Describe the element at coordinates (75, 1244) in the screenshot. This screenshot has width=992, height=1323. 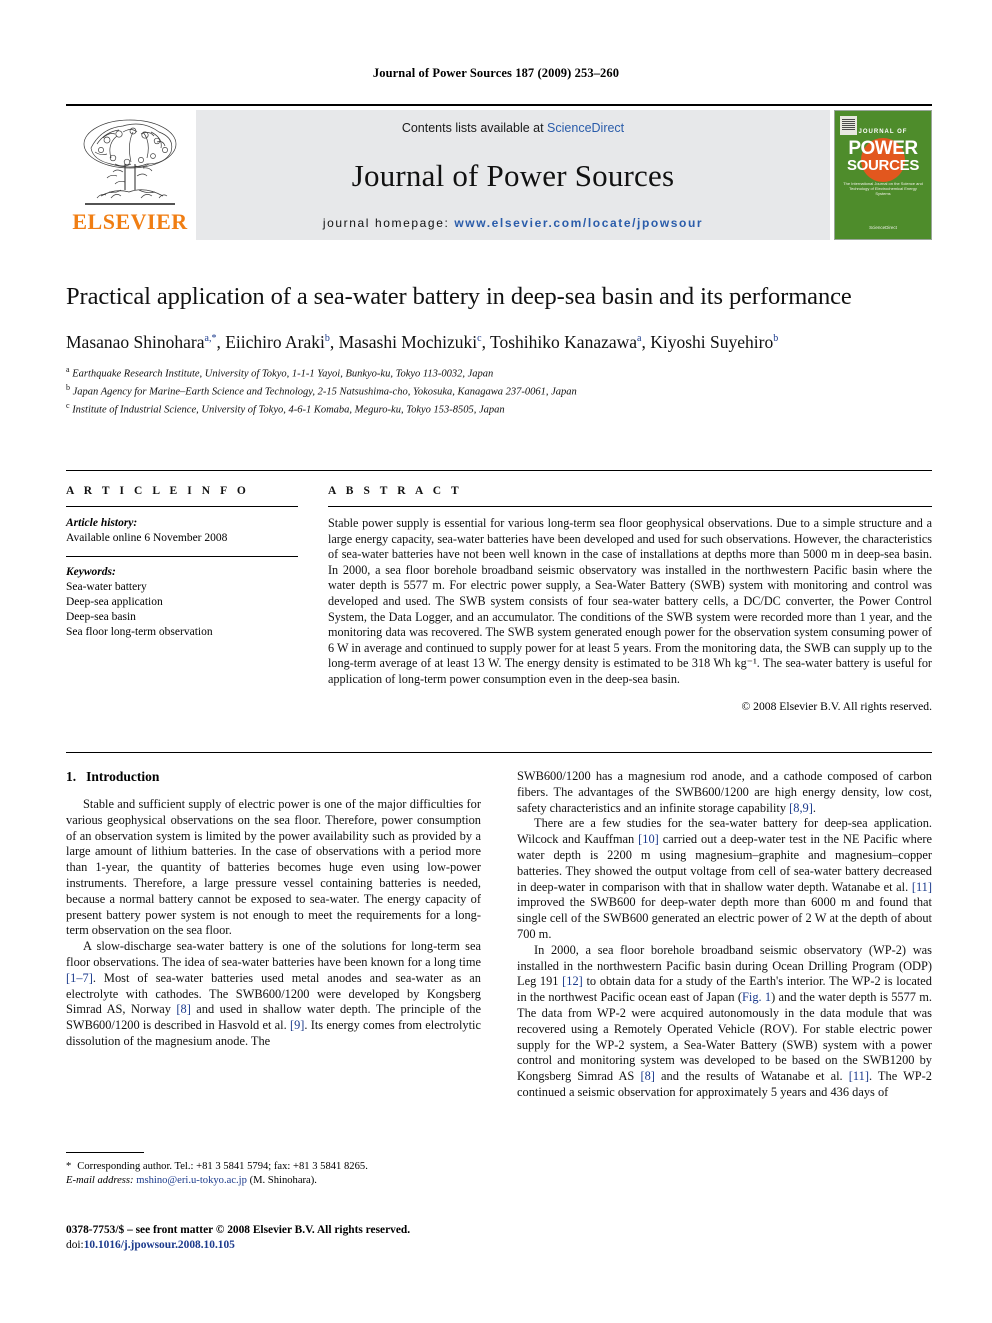
I see `doi-label: doi:` at that location.